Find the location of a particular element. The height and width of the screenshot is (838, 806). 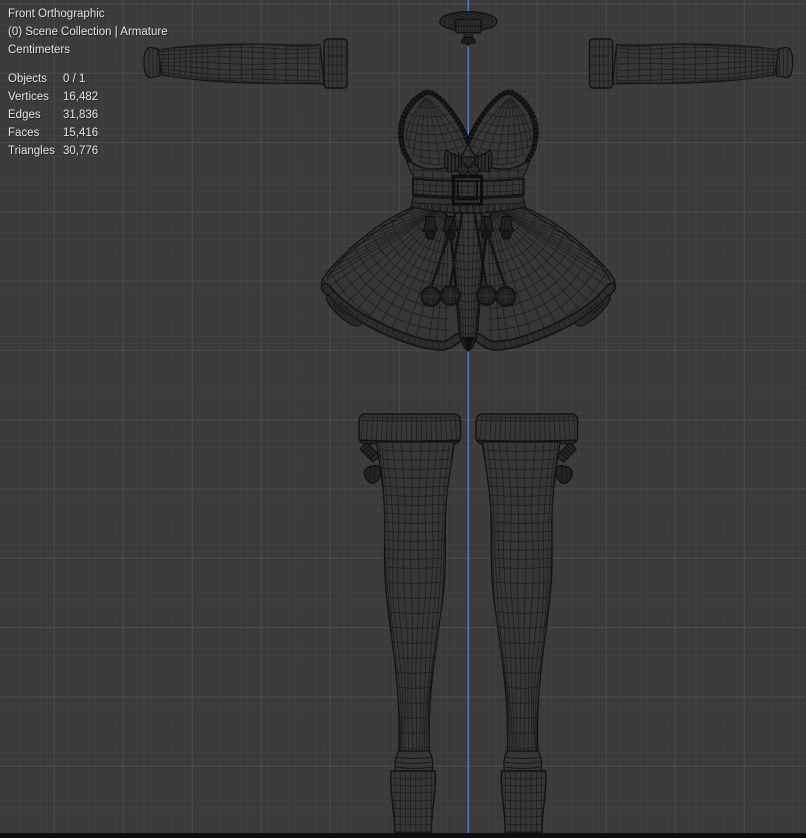

svg-text: Faces is located at coordinates (24, 133).